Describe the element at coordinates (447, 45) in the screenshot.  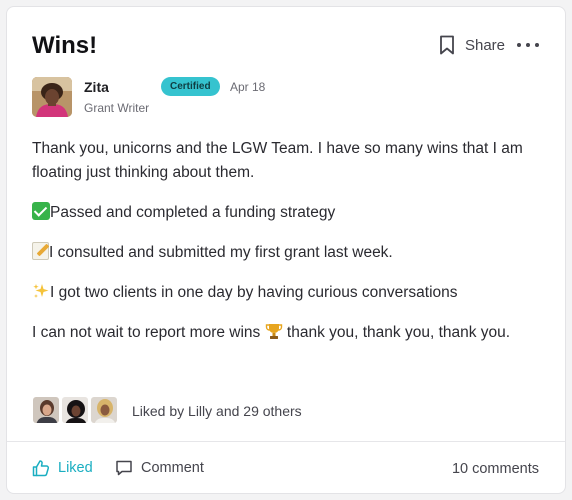
I see `bookmark-icon` at that location.